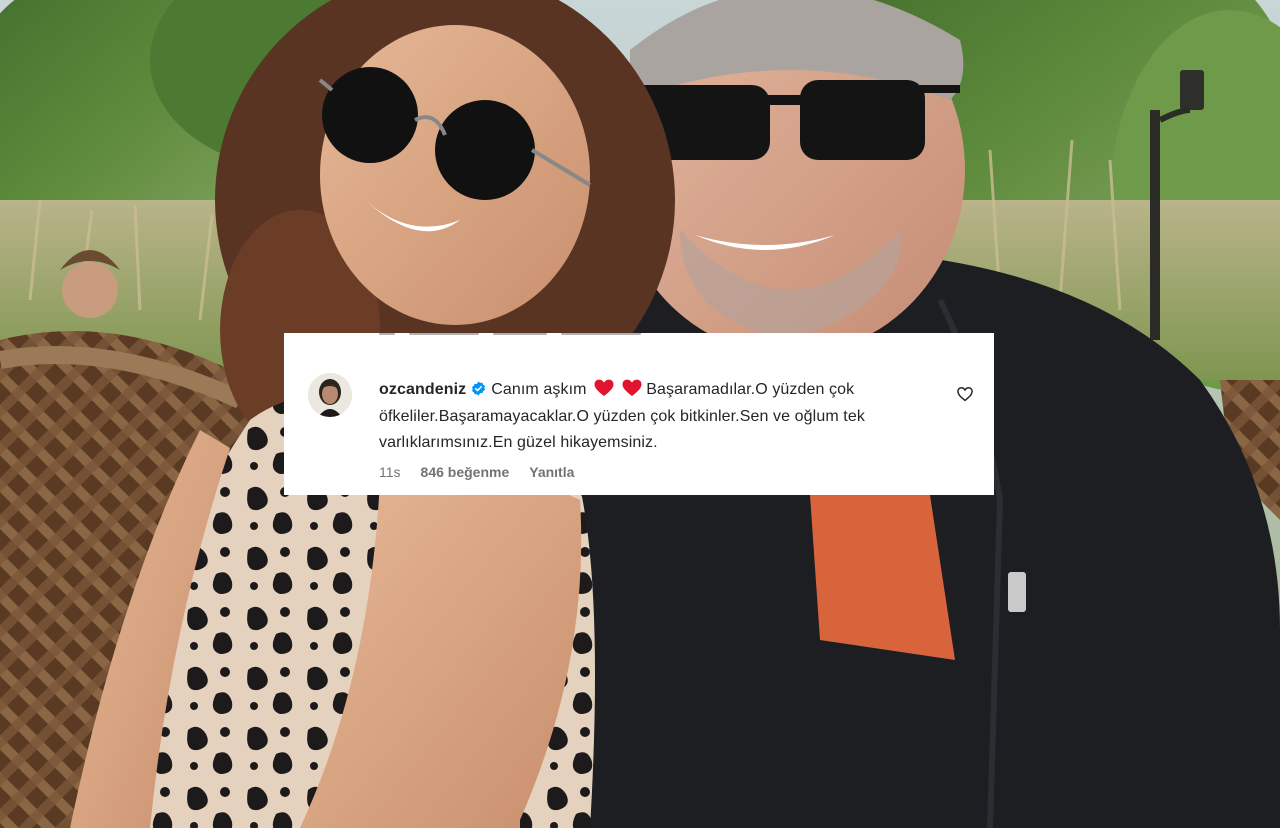 This screenshot has width=1280, height=828. Describe the element at coordinates (965, 394) in the screenshot. I see `heart-outline-icon` at that location.